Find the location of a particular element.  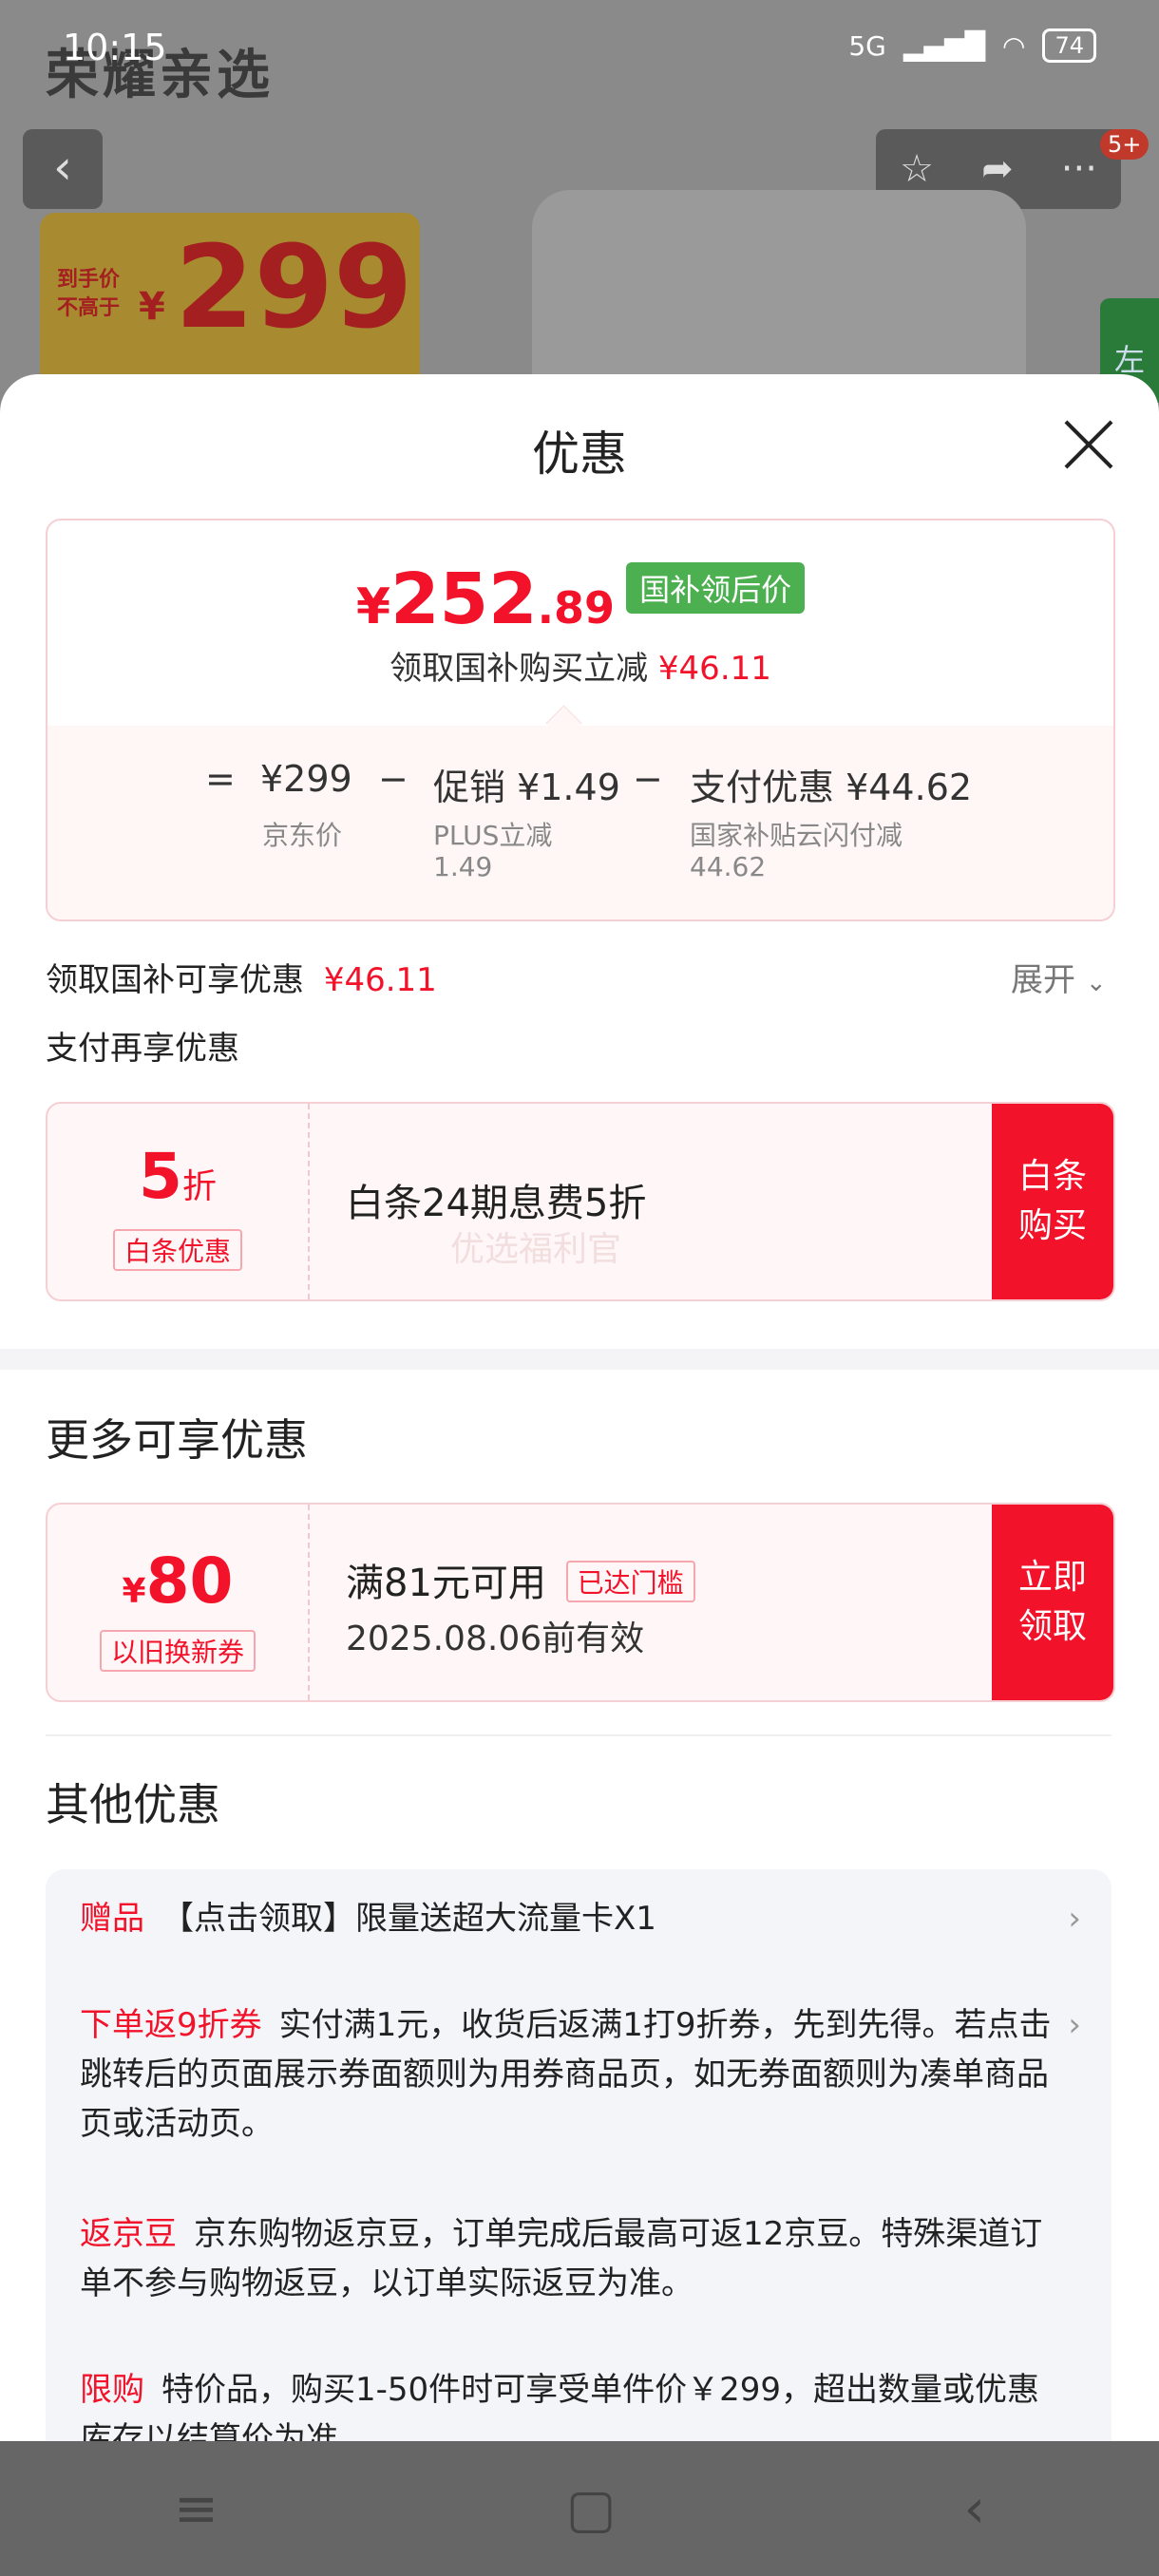

baitiao-tag: 白条优惠 is located at coordinates (177, 1250).